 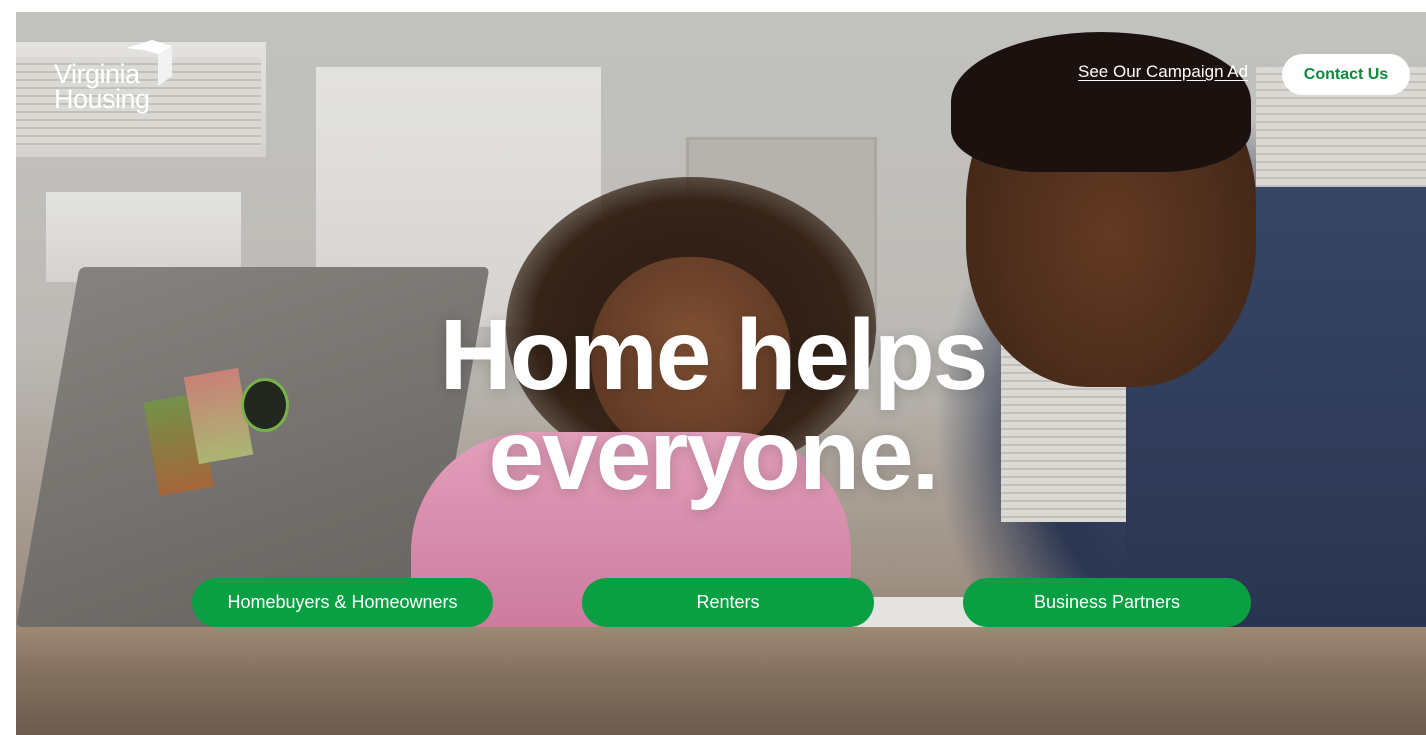 I want to click on business-partners-button: Business Partners, so click(x=1107, y=602).